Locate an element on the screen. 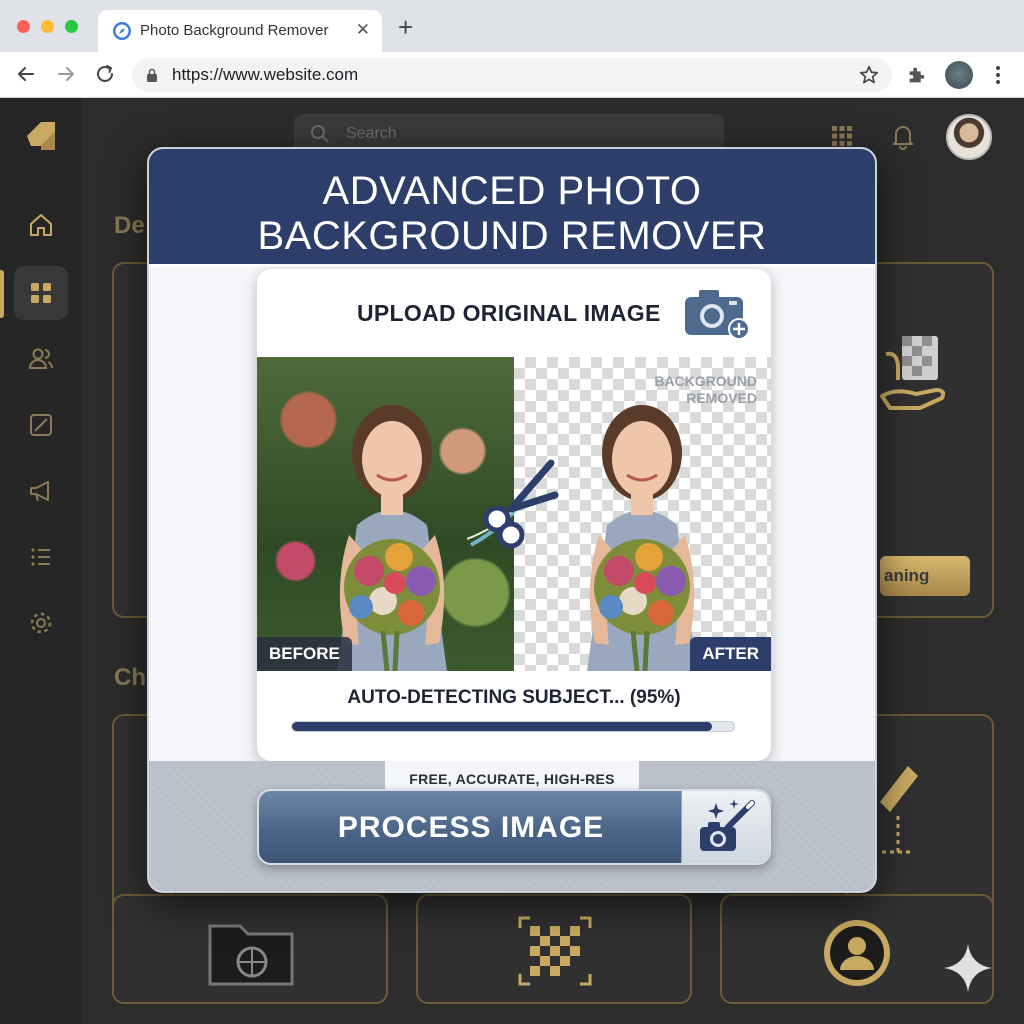 This screenshot has width=1024, height=1024. sidebar-item-settings is located at coordinates (41, 623).